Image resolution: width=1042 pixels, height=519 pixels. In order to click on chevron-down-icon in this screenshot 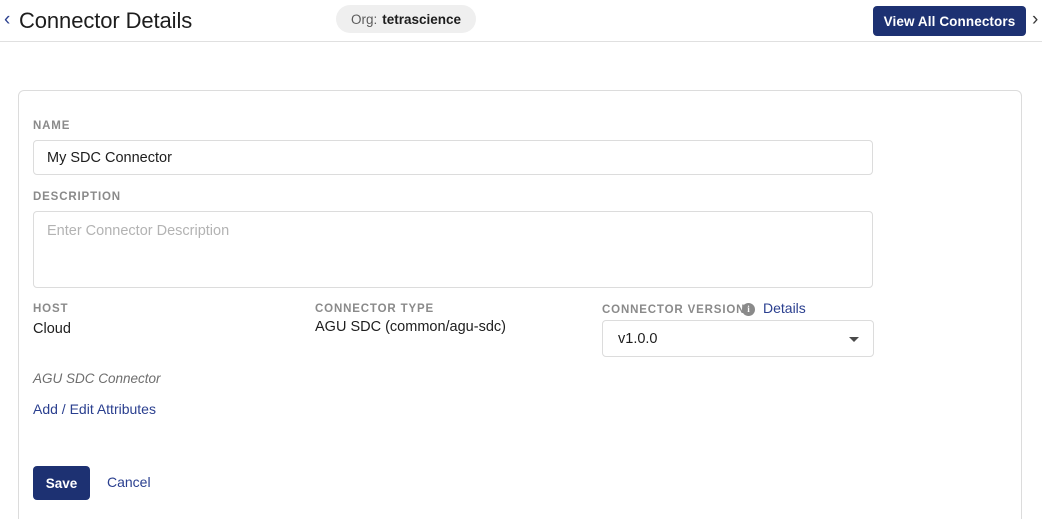, I will do `click(854, 339)`.